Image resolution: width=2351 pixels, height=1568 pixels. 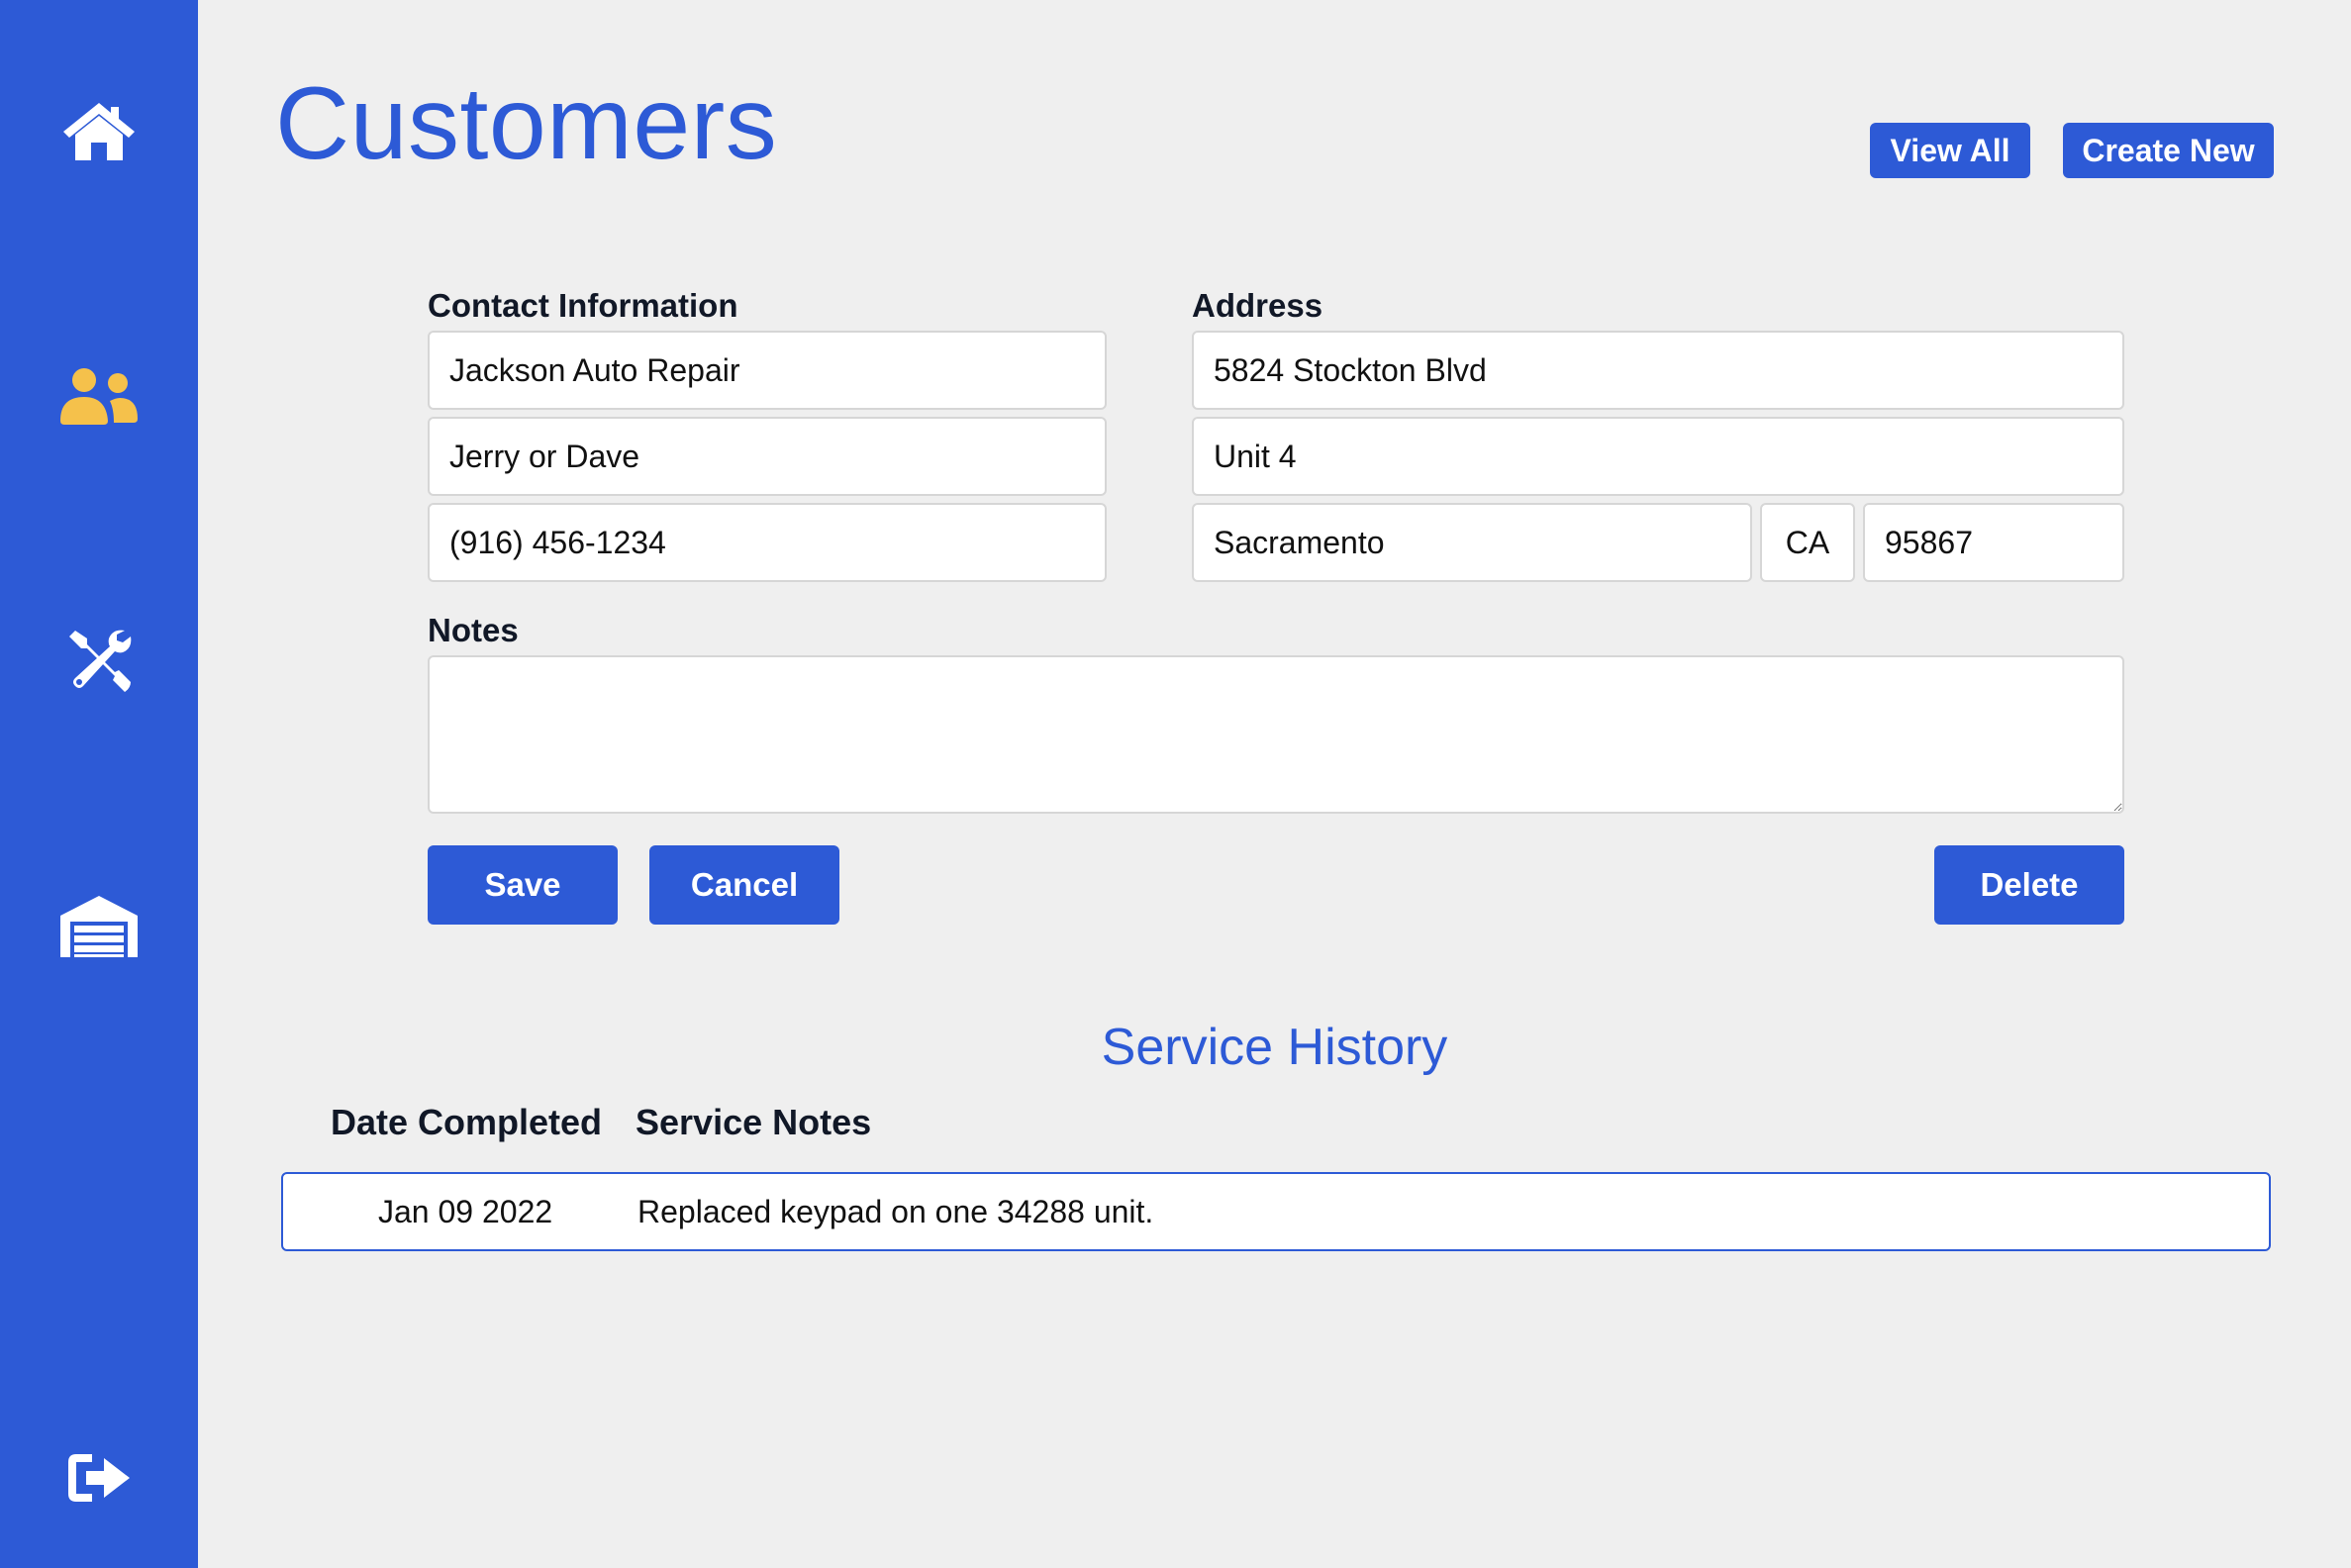 I want to click on date-completed-header: Date Completed, so click(x=467, y=1122).